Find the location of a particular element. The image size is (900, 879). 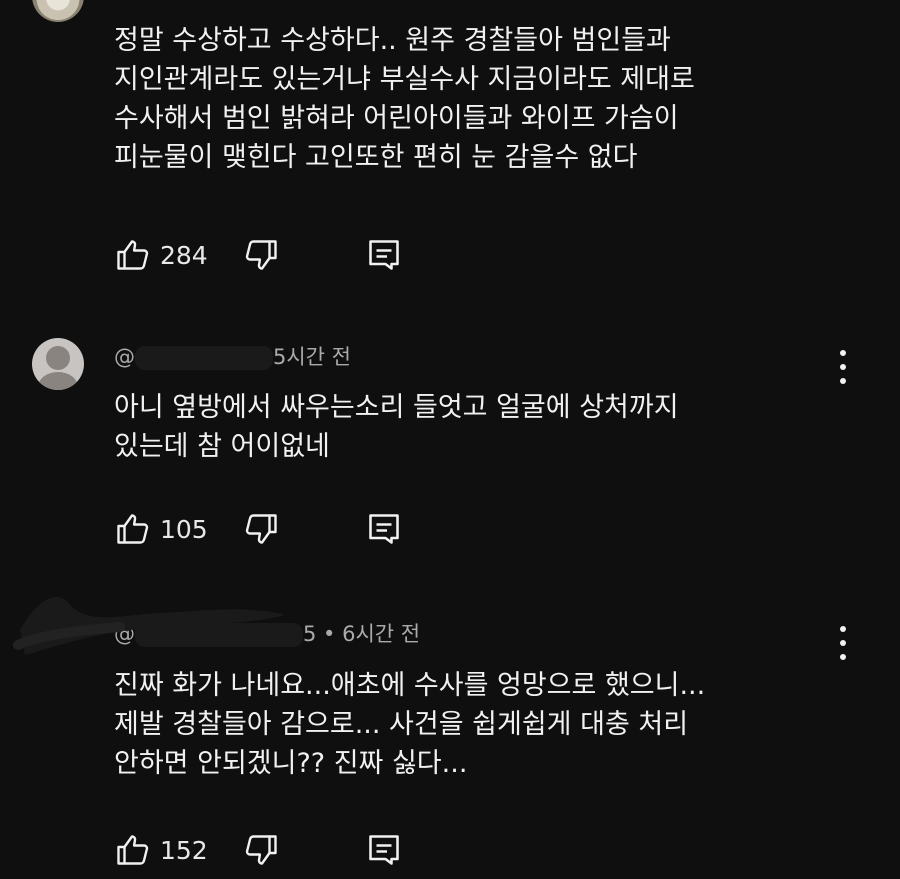

like-count: 152 is located at coordinates (184, 850).